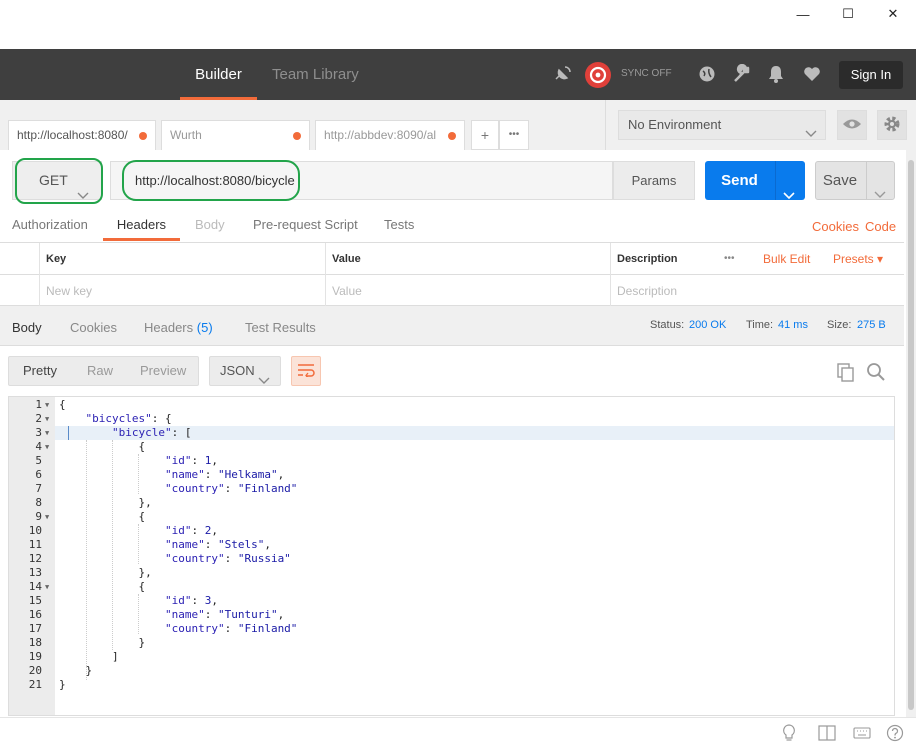  I want to click on cookies-link: Cookies, so click(835, 226).